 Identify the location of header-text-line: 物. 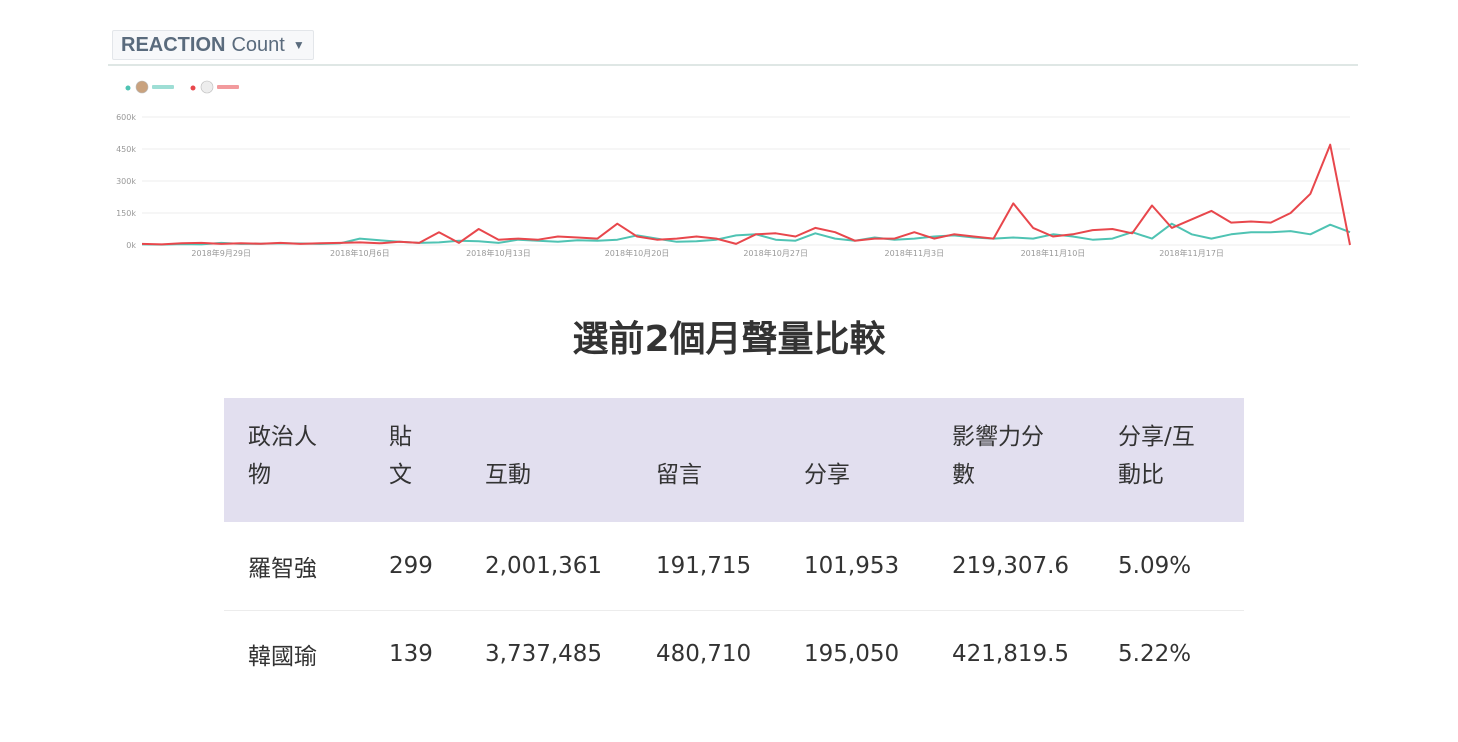
(259, 475).